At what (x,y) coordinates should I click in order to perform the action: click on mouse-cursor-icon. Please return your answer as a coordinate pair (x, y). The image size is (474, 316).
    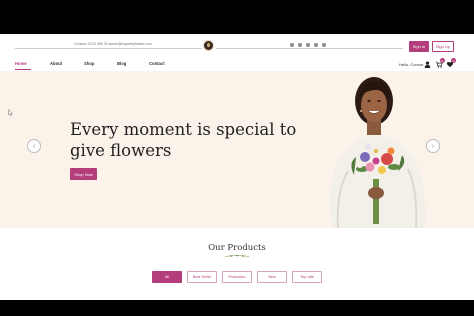
    Looking at the image, I should click on (10, 112).